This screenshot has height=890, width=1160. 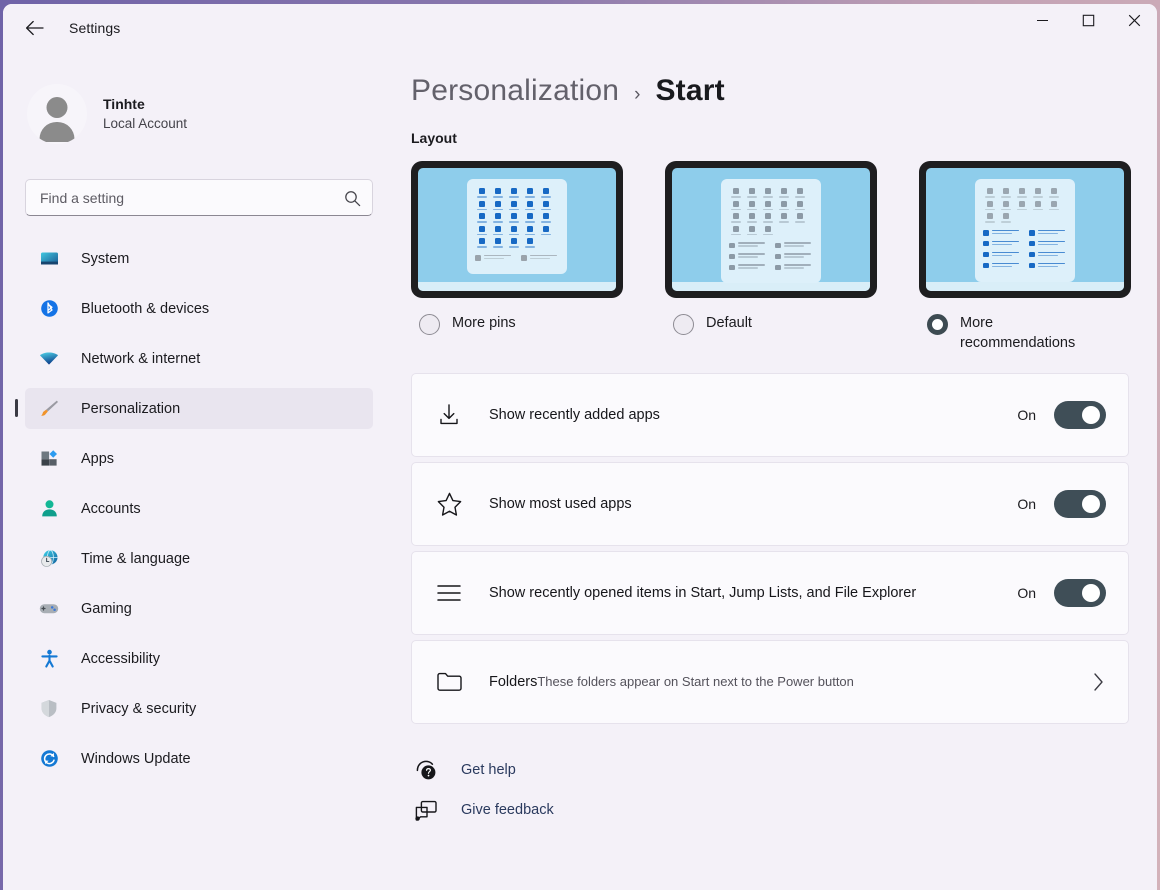 I want to click on setting-card: Show most used apps On, so click(x=770, y=504).